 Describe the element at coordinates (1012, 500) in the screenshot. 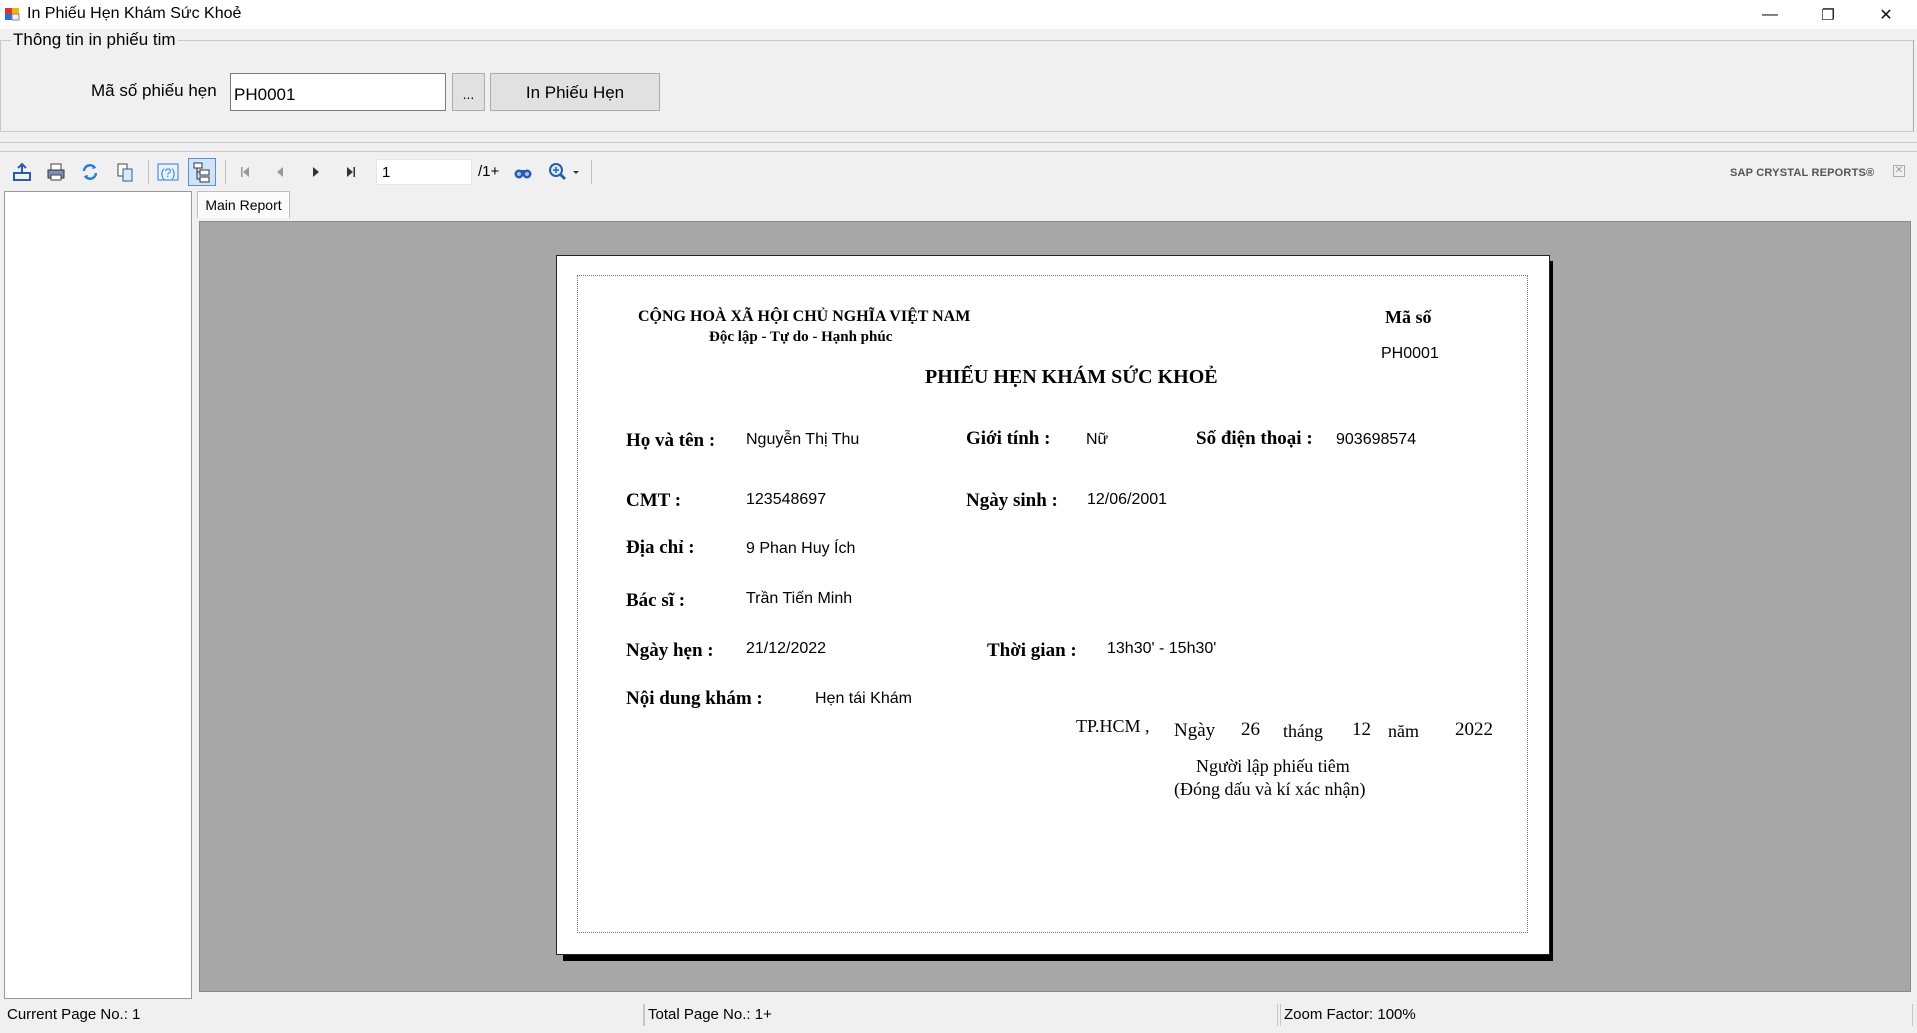

I see `ngaysinh-label: Ngày sinh :` at that location.